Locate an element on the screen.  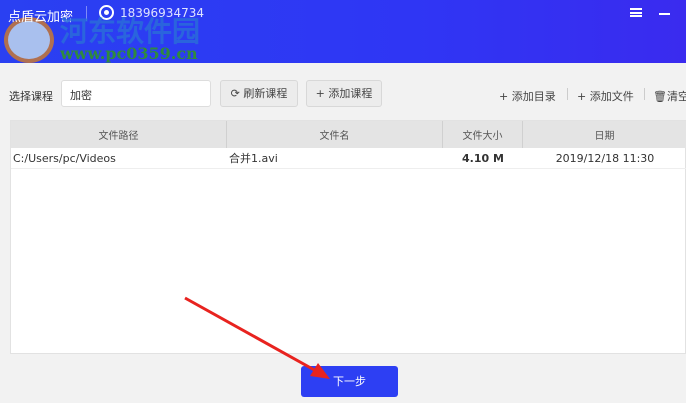
column-header-date: 日期 is located at coordinates (604, 134).